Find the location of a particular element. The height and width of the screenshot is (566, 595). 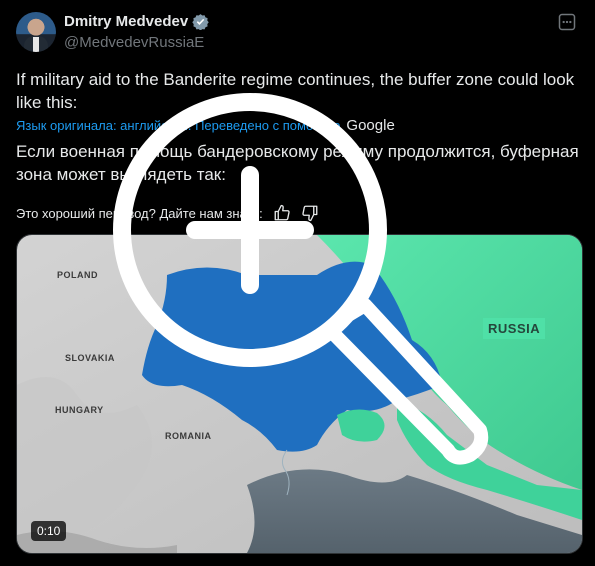

label-poland: POLAND is located at coordinates (77, 275).